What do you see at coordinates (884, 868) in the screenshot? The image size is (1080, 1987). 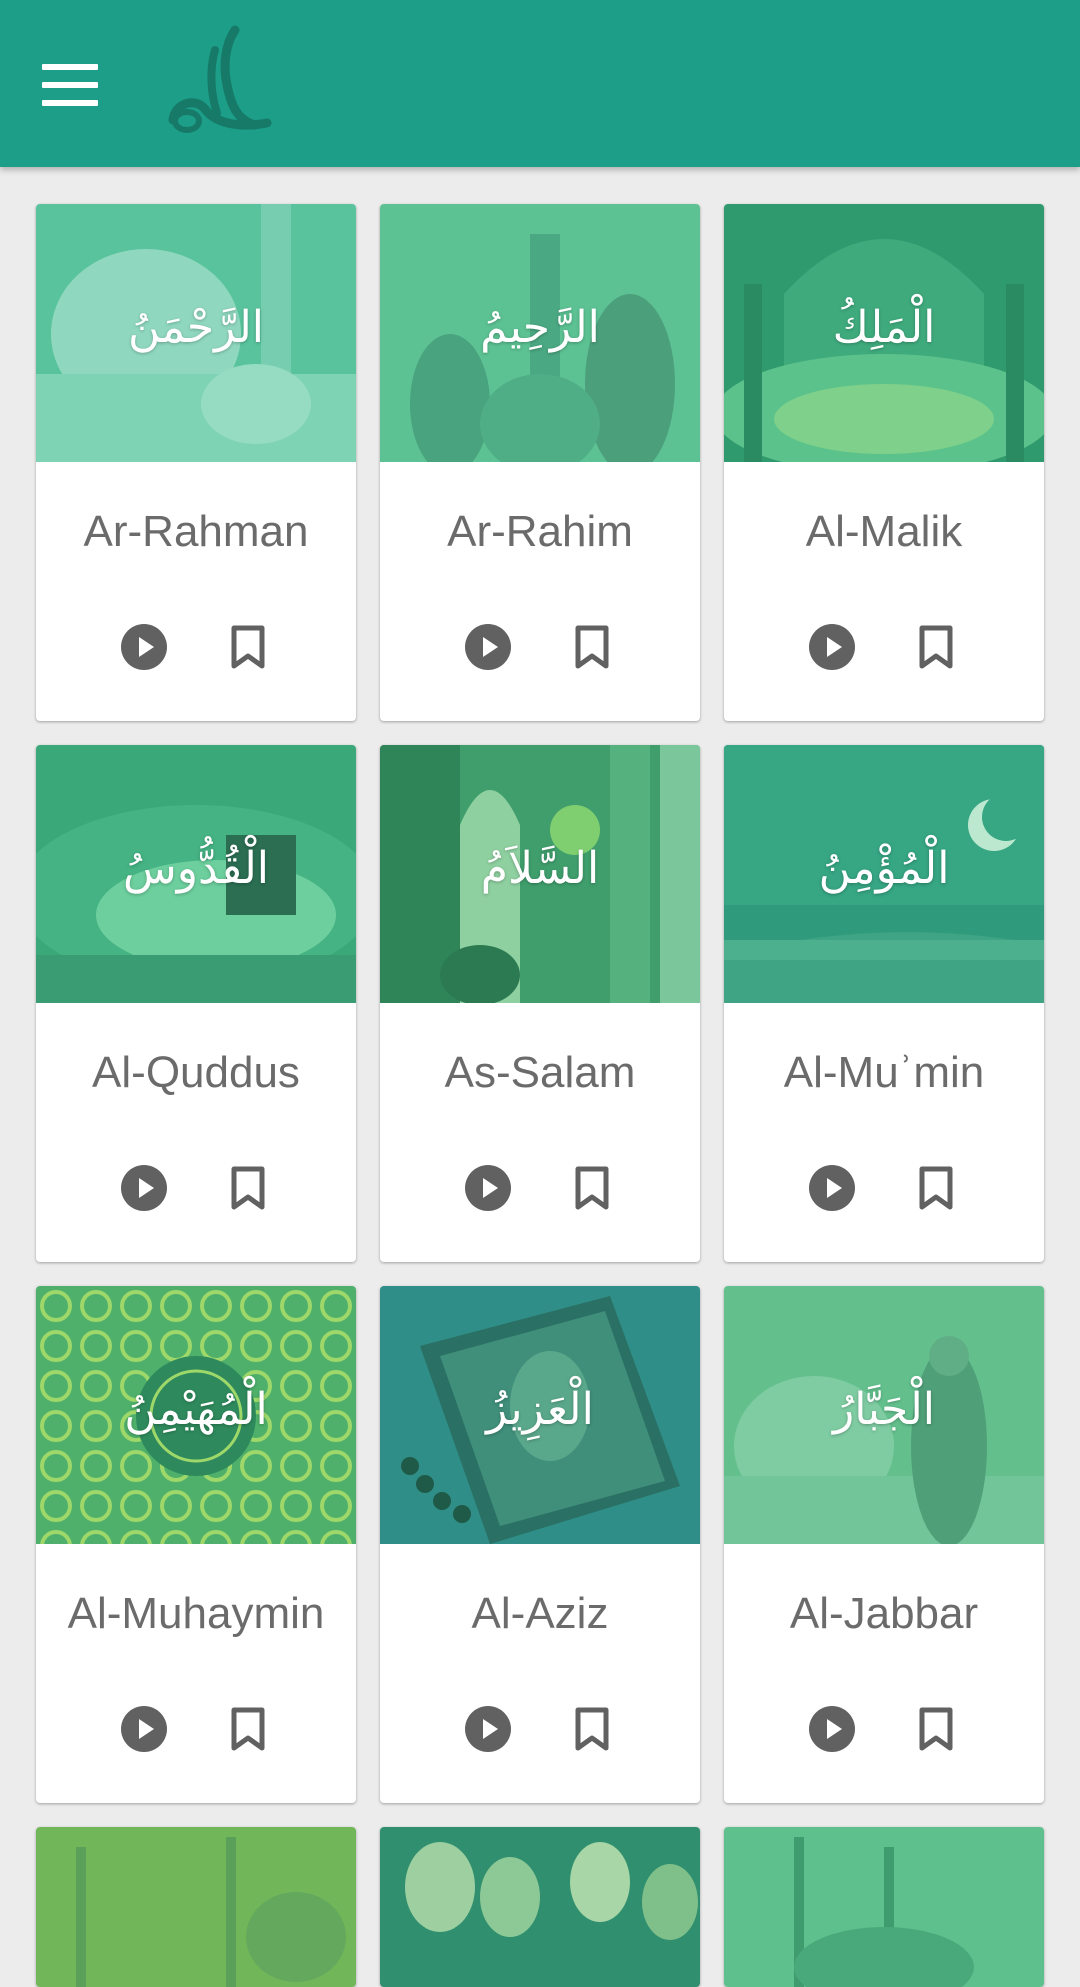 I see `arabic-name: الْمُؤْمِنُ` at bounding box center [884, 868].